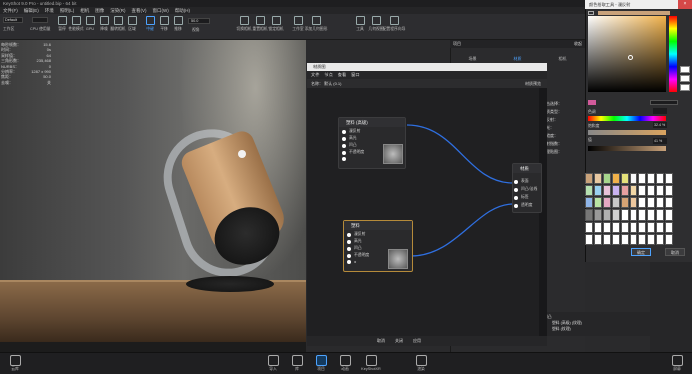 Image resolution: width=692 pixels, height=374 pixels. Describe the element at coordinates (372, 143) in the screenshot. I see `node-advanced-plastic: 塑料 (高级) 漫反射 高光 凹凸 不透明度` at that location.